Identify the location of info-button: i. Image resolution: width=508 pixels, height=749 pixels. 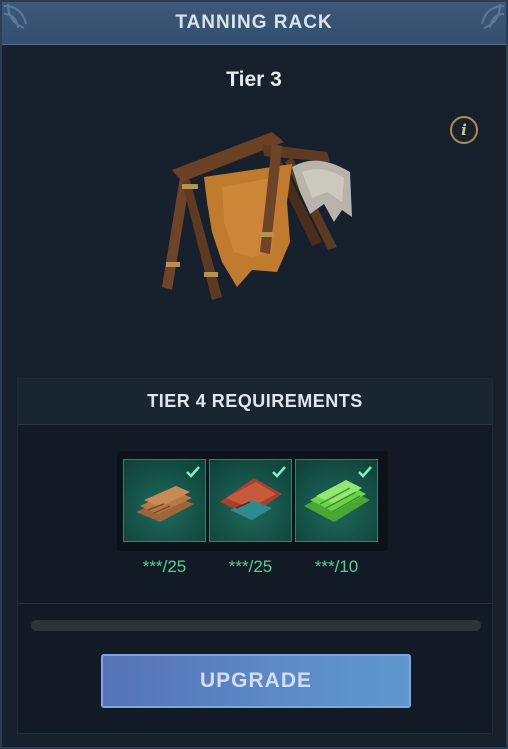
(464, 130).